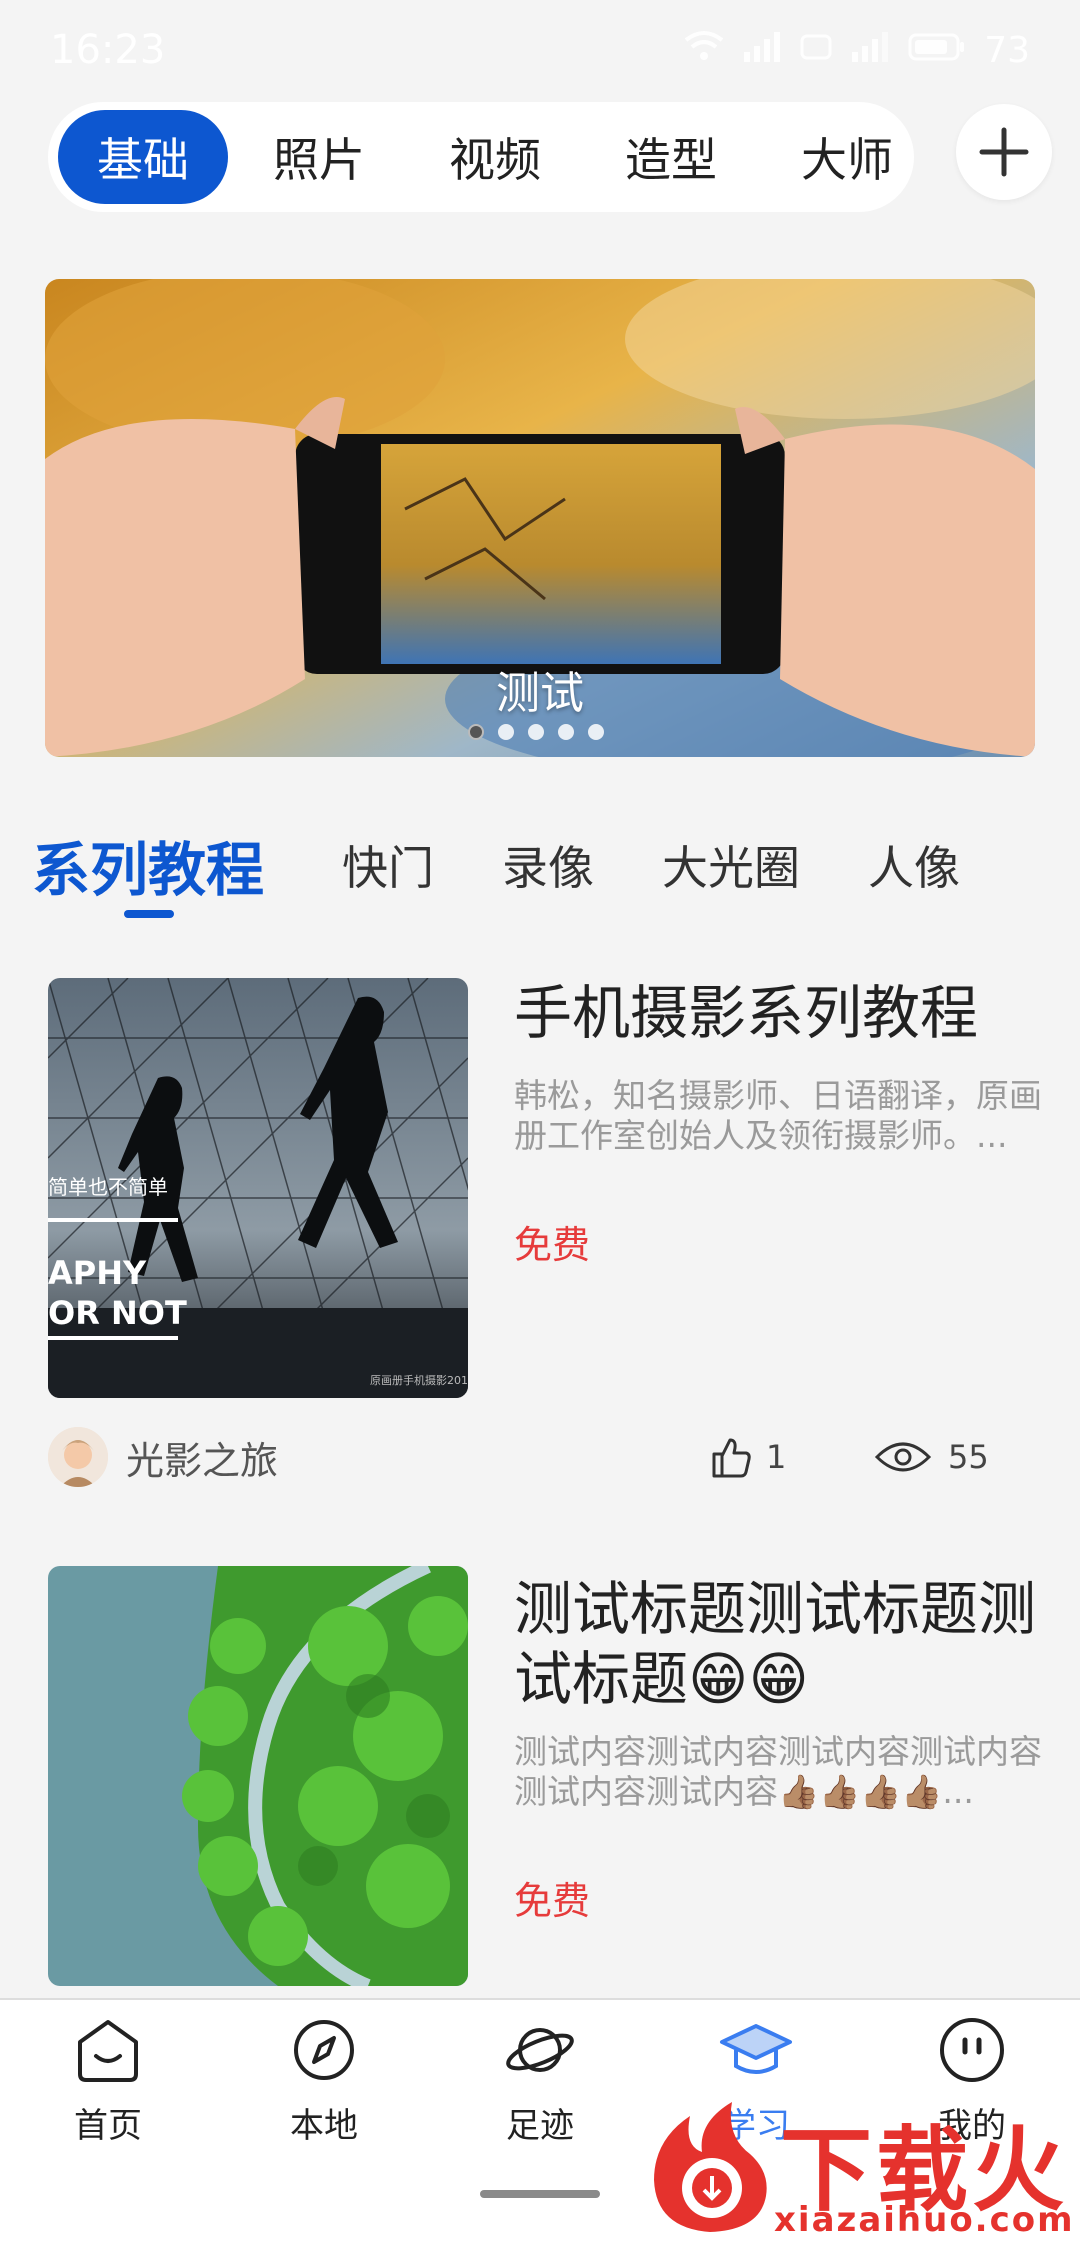 This screenshot has height=2244, width=1080. Describe the element at coordinates (1007, 50) in the screenshot. I see `battery-level: 73` at that location.